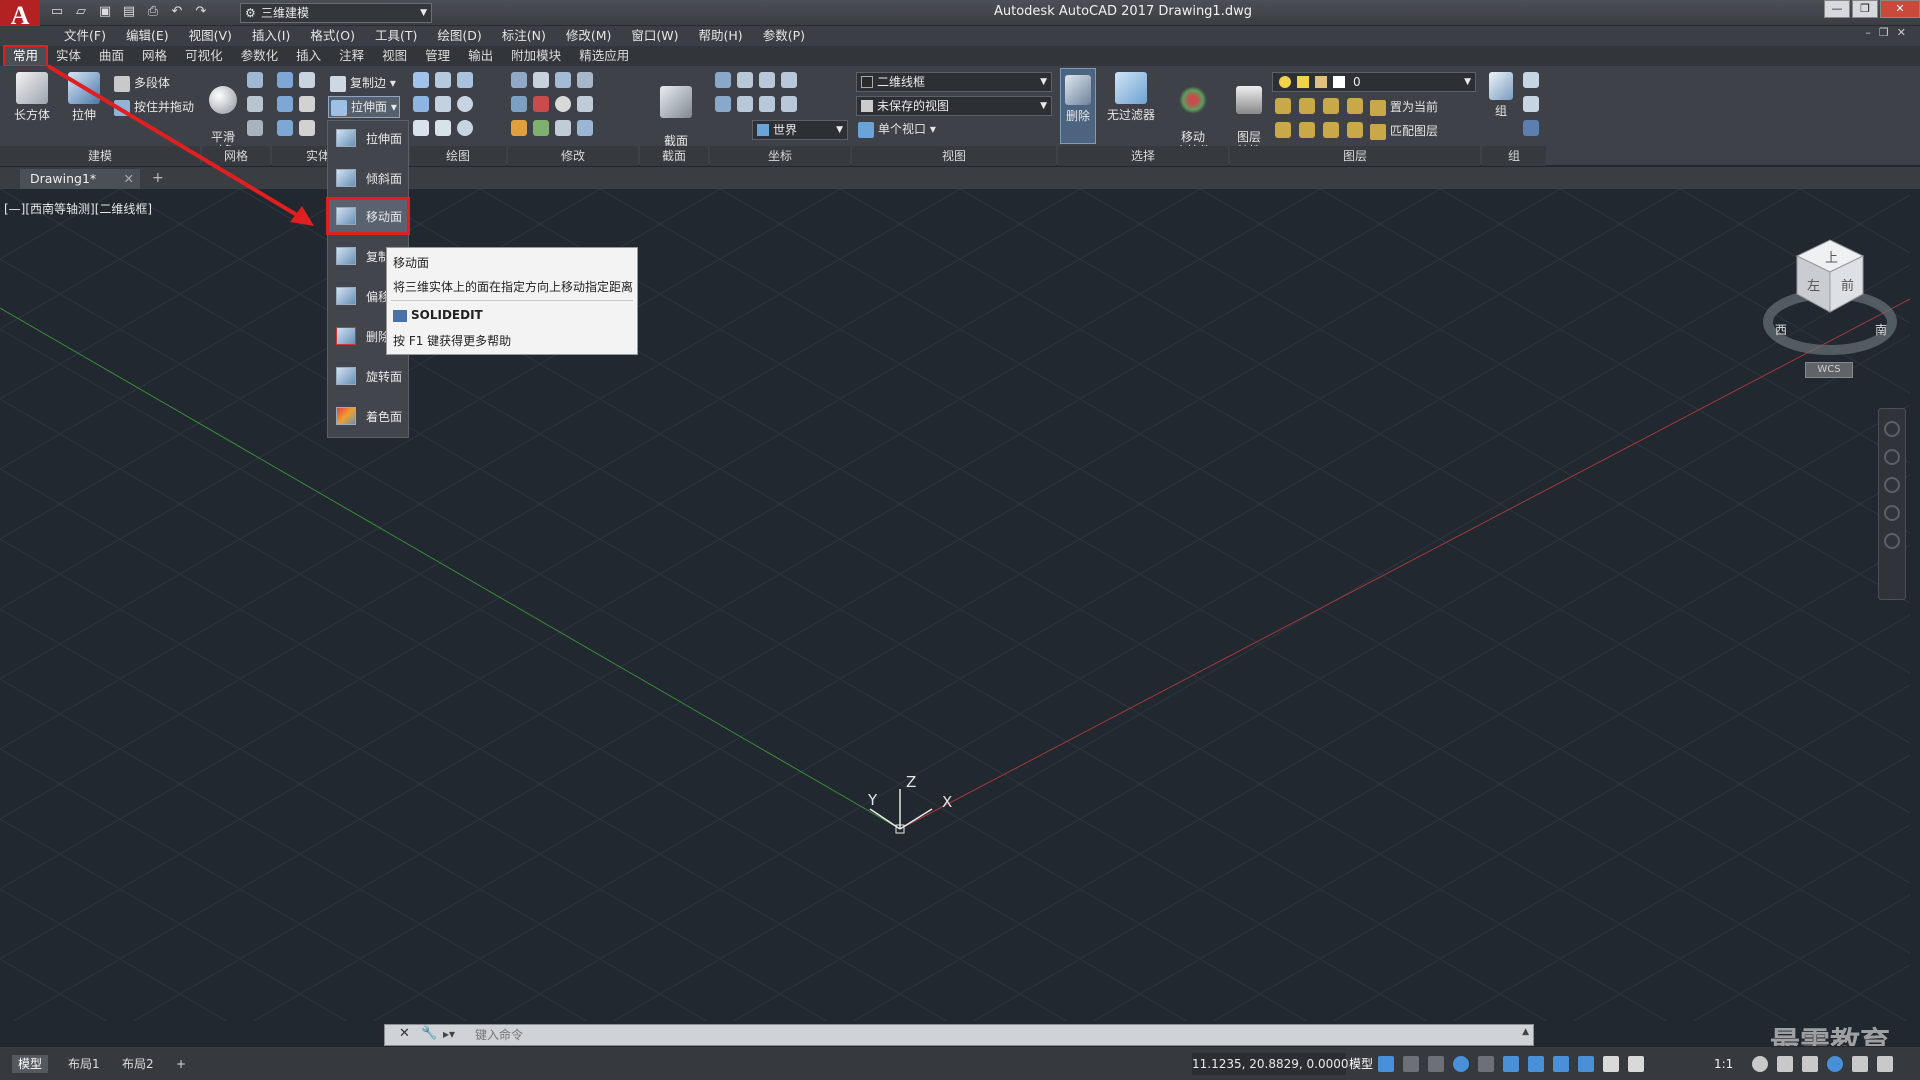 The width and height of the screenshot is (1920, 1080). I want to click on snap-icon, so click(1411, 1064).